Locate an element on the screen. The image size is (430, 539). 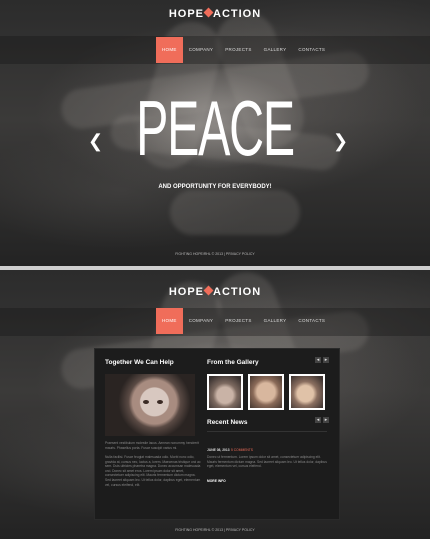
more-info-link: MORE INFO is located at coordinates (216, 481).